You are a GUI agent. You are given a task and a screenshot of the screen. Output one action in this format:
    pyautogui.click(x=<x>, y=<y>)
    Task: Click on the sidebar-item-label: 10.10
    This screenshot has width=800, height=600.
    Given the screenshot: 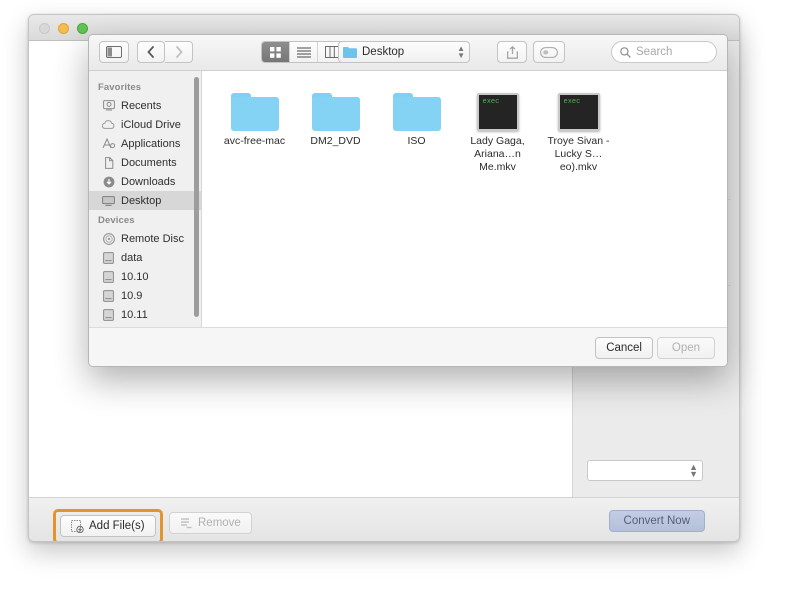 What is the action you would take?
    pyautogui.click(x=135, y=276)
    